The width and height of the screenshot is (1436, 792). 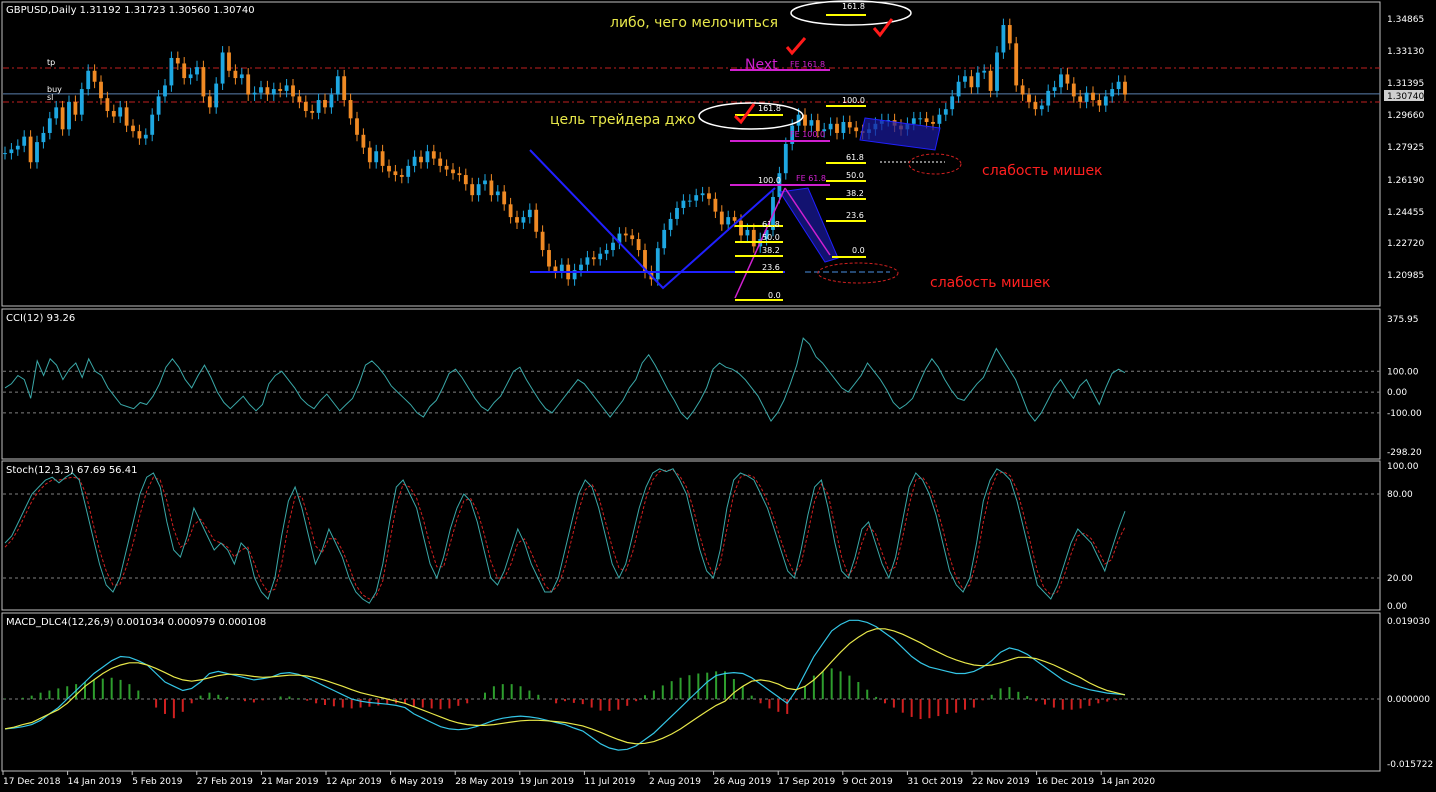 I want to click on fib1-label-161: 161.8, so click(x=769, y=108).